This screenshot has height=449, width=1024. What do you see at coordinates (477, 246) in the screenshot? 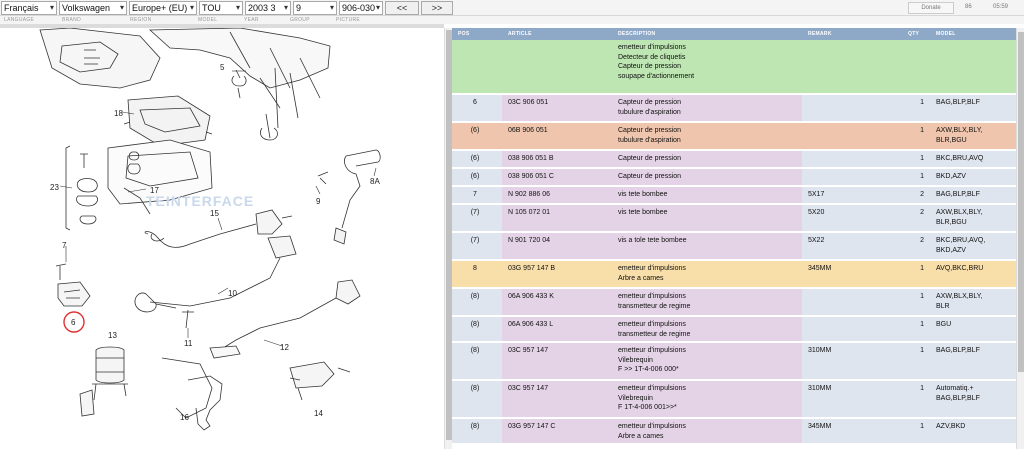
I see `cell-pos: (7)` at bounding box center [477, 246].